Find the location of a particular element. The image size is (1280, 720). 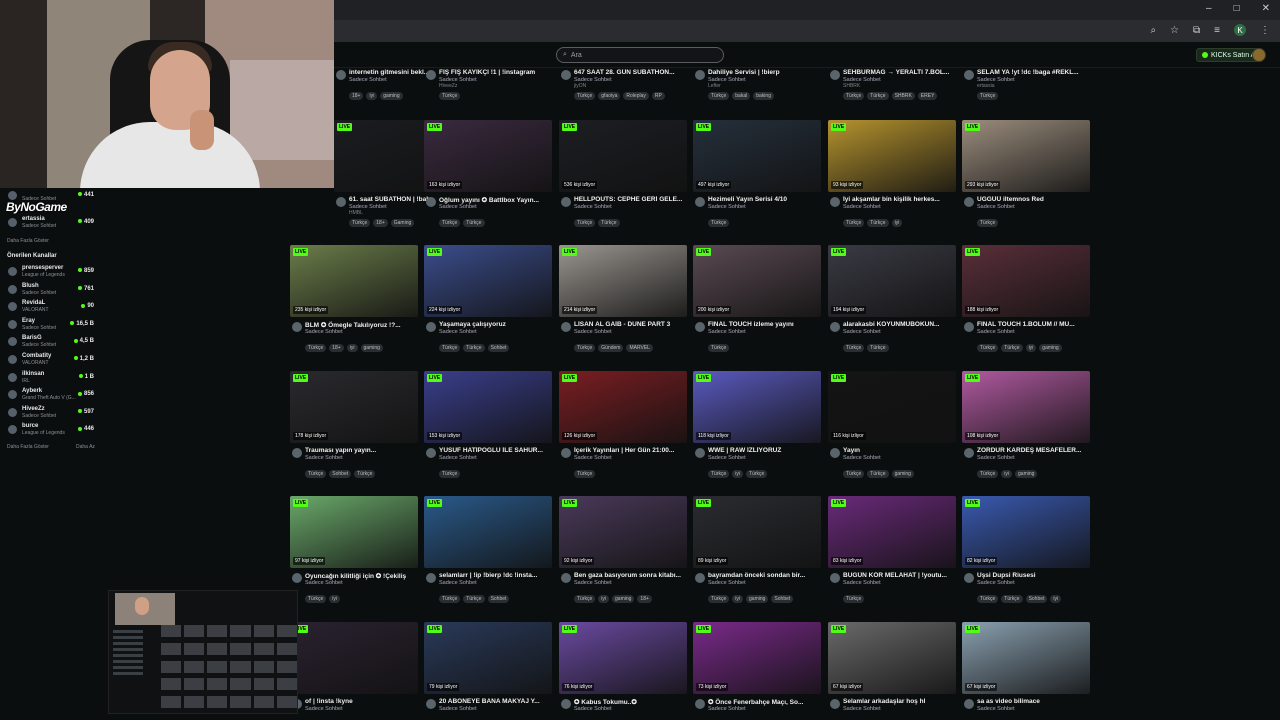

stream-tag: Sohbet is located at coordinates (498, 599).